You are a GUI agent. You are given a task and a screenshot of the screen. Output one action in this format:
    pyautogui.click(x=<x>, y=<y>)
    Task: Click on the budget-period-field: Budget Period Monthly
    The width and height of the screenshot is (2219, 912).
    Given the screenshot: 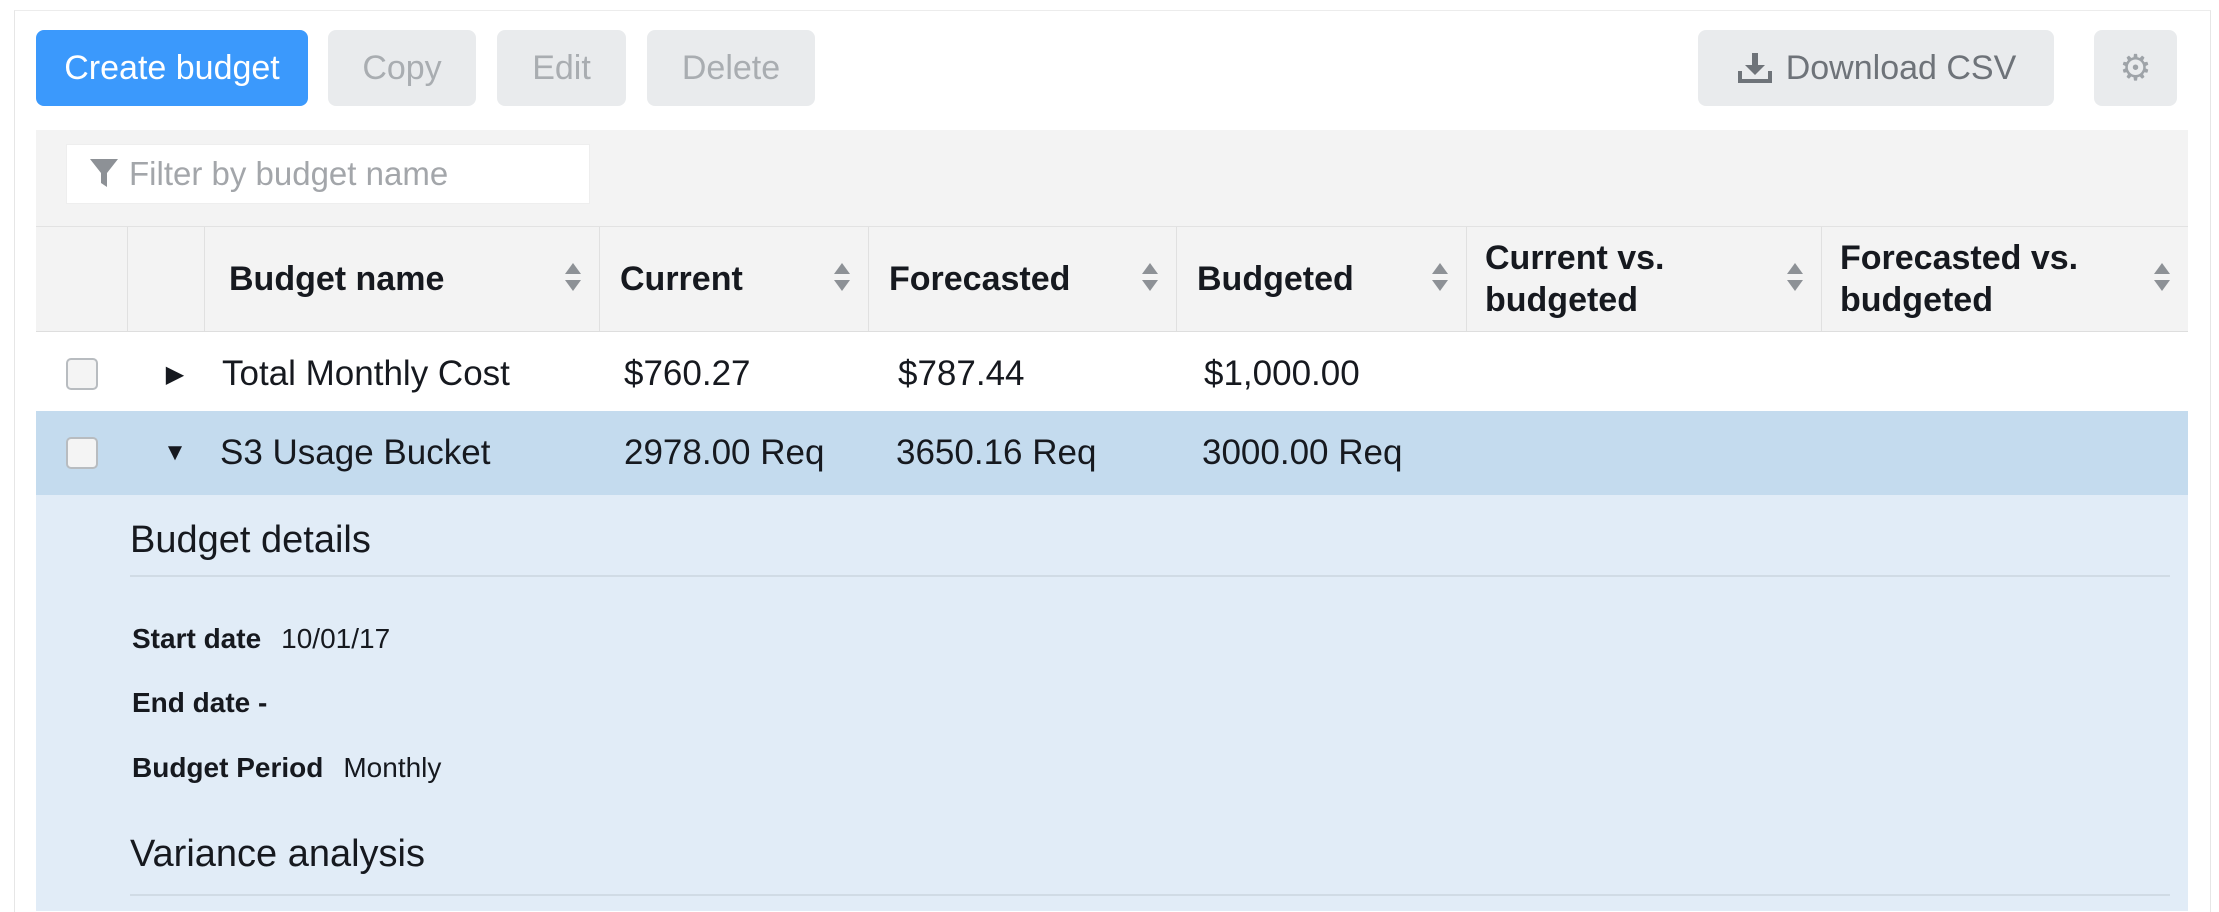 What is the action you would take?
    pyautogui.click(x=286, y=768)
    